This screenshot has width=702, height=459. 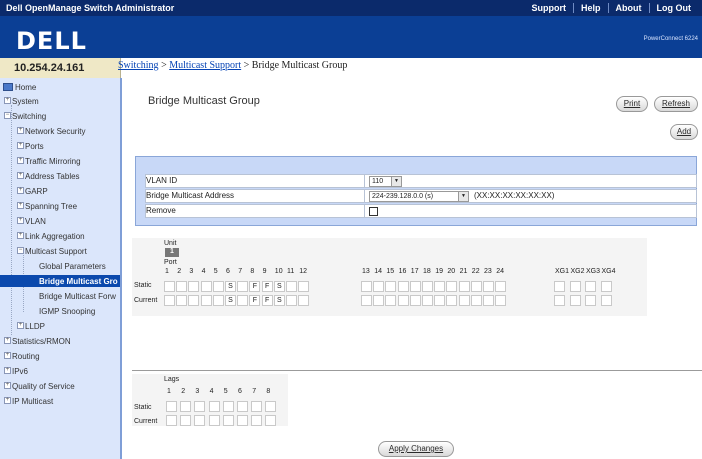 What do you see at coordinates (267, 286) in the screenshot?
I see `static-port-cell-9: F` at bounding box center [267, 286].